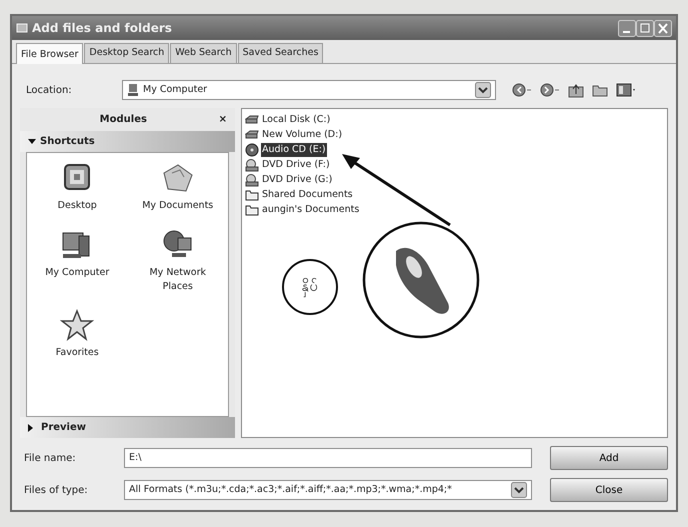 Image resolution: width=688 pixels, height=527 pixels. I want to click on file-item: DVD Drive (G:), so click(297, 179).